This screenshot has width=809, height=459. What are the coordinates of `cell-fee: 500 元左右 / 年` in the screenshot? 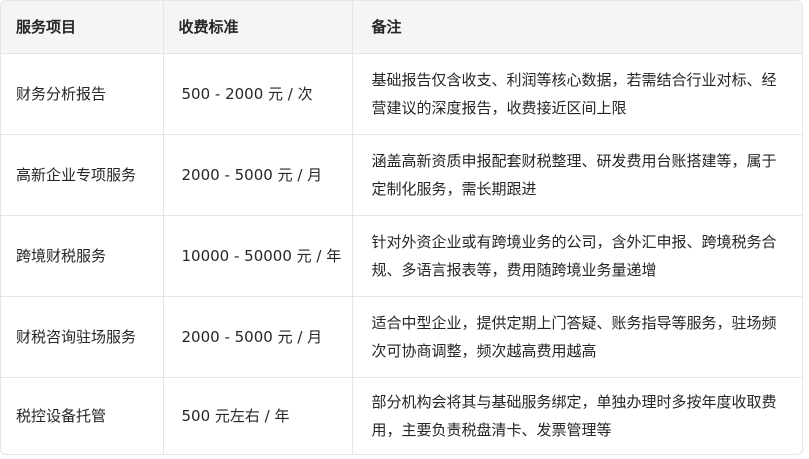 It's located at (258, 415).